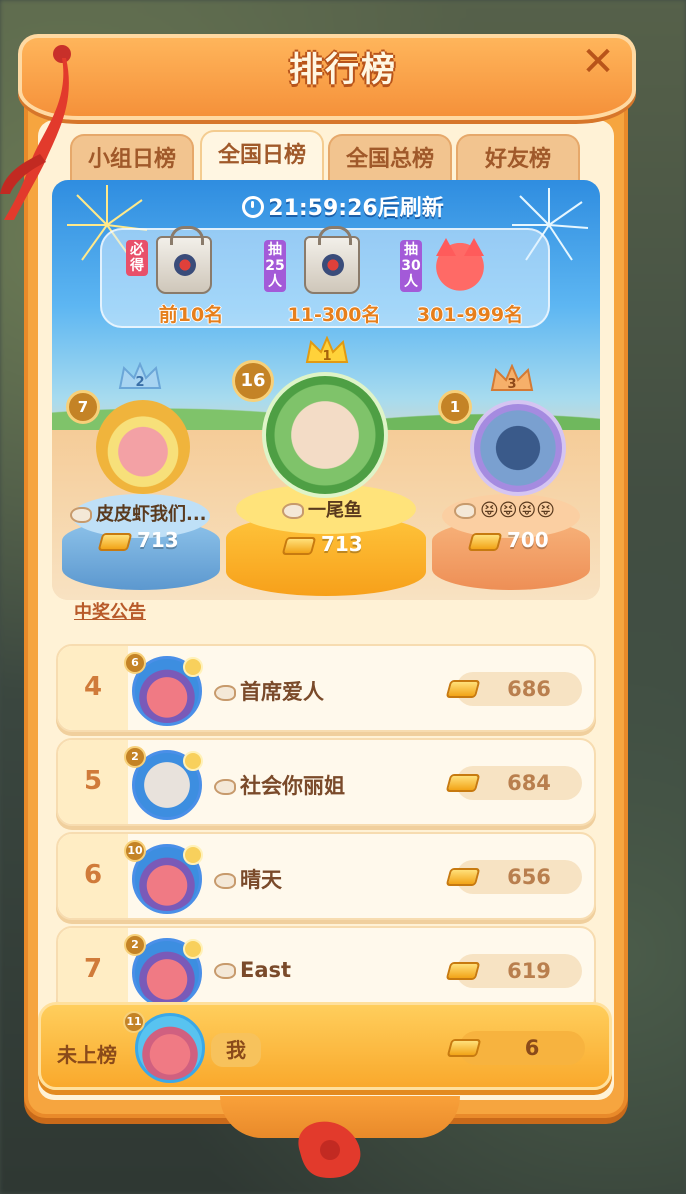  I want to click on player-name: 😝😝😝😝, so click(504, 510).